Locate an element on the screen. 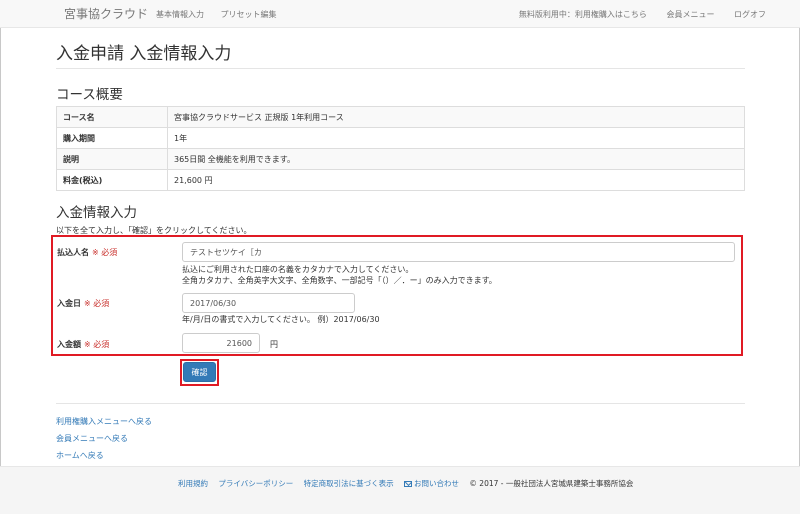 The image size is (800, 514). amount-unit: 円 is located at coordinates (274, 344).